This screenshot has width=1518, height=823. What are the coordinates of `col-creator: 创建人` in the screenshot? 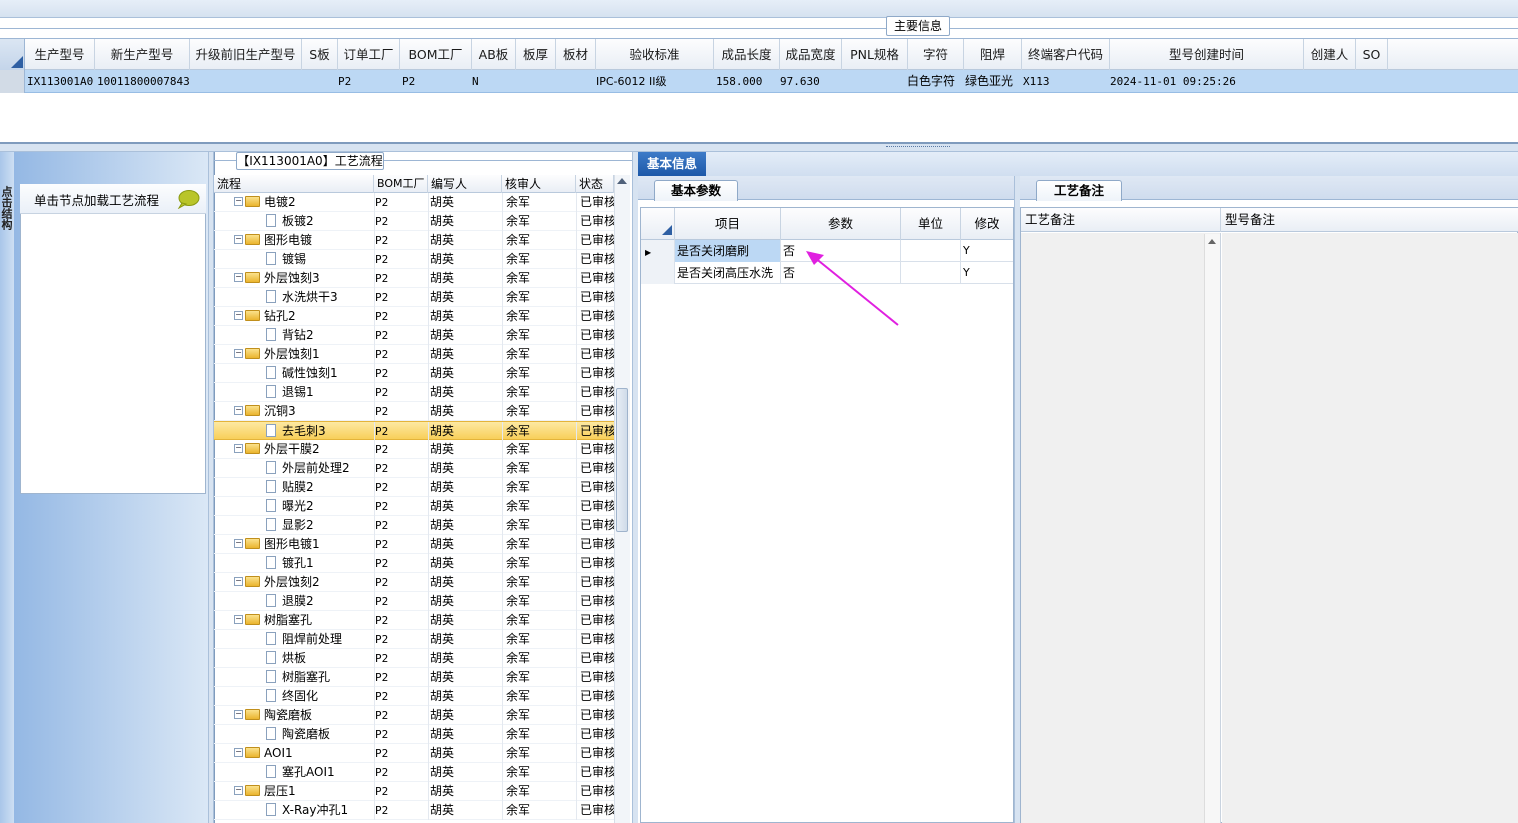 It's located at (1330, 54).